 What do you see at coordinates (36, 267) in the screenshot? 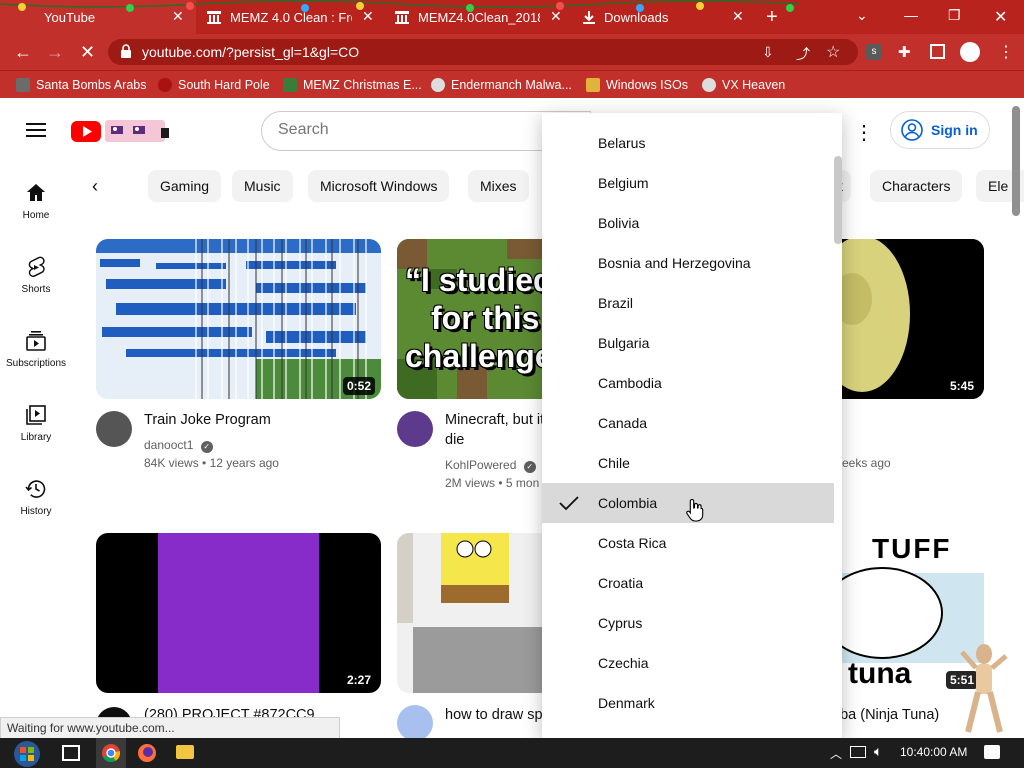
I see `shorts-icon` at bounding box center [36, 267].